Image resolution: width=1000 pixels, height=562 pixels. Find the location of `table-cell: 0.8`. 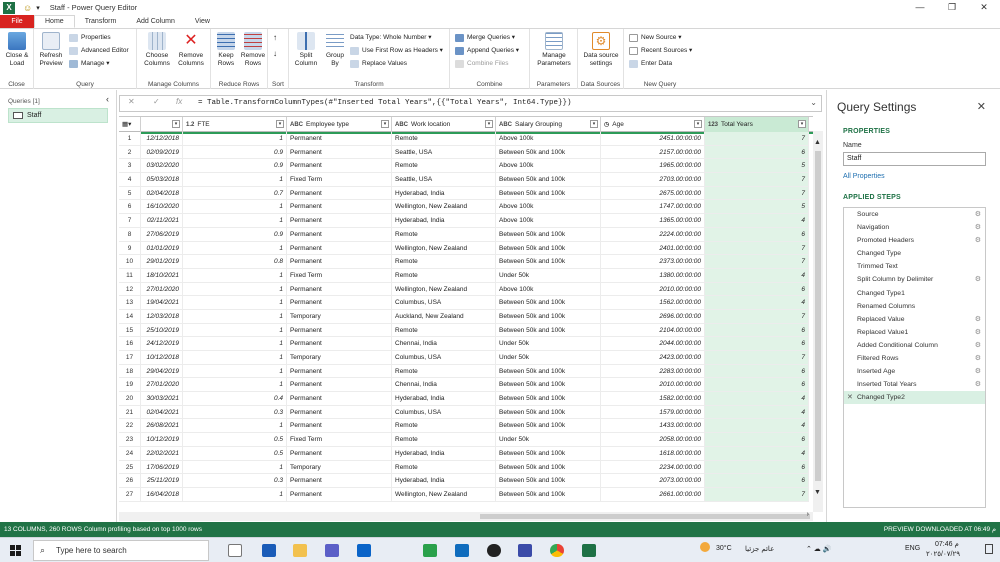

table-cell: 0.8 is located at coordinates (235, 262).